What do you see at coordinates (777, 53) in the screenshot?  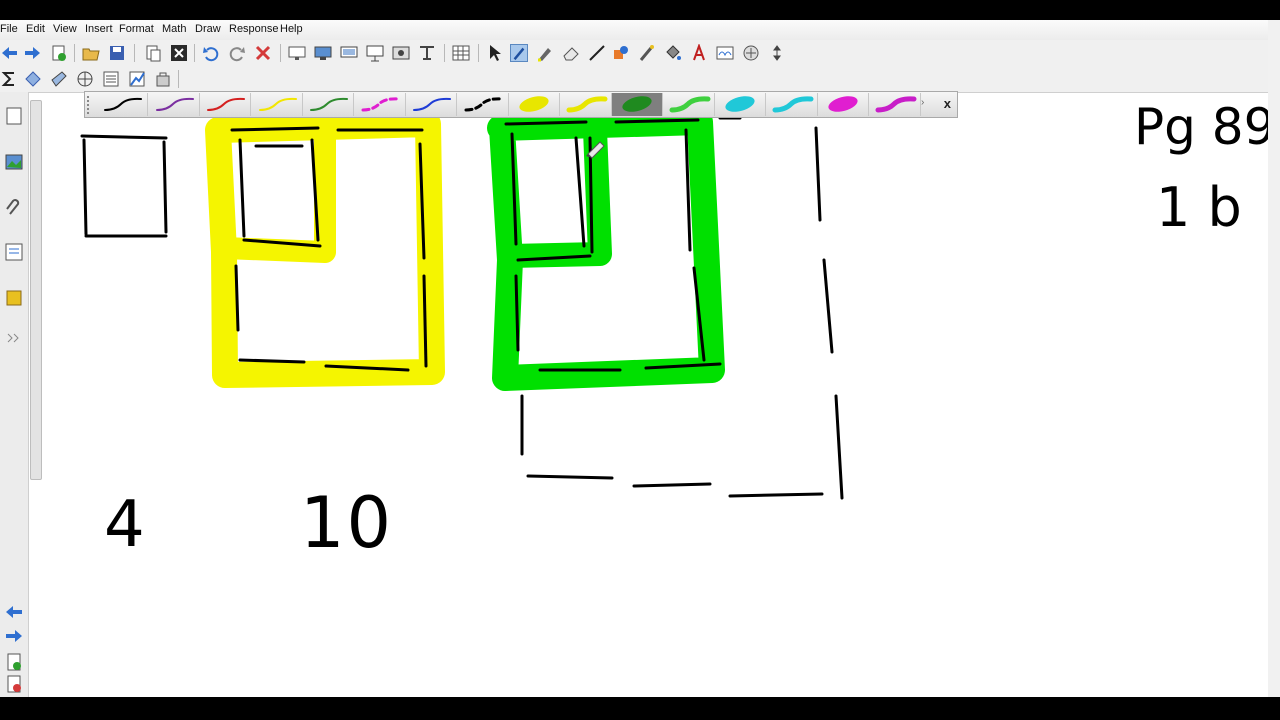 I see `move-toolbar-icon` at bounding box center [777, 53].